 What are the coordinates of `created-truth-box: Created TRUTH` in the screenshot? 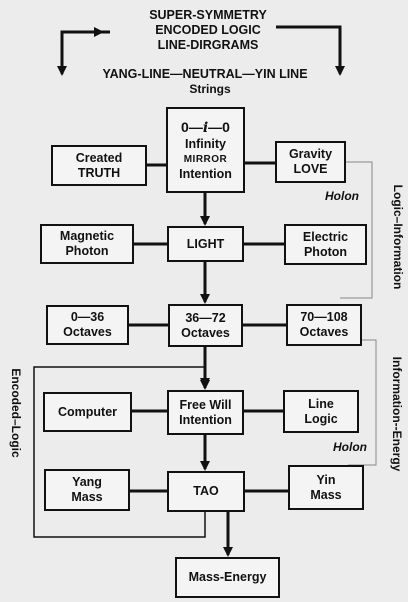 It's located at (99, 165).